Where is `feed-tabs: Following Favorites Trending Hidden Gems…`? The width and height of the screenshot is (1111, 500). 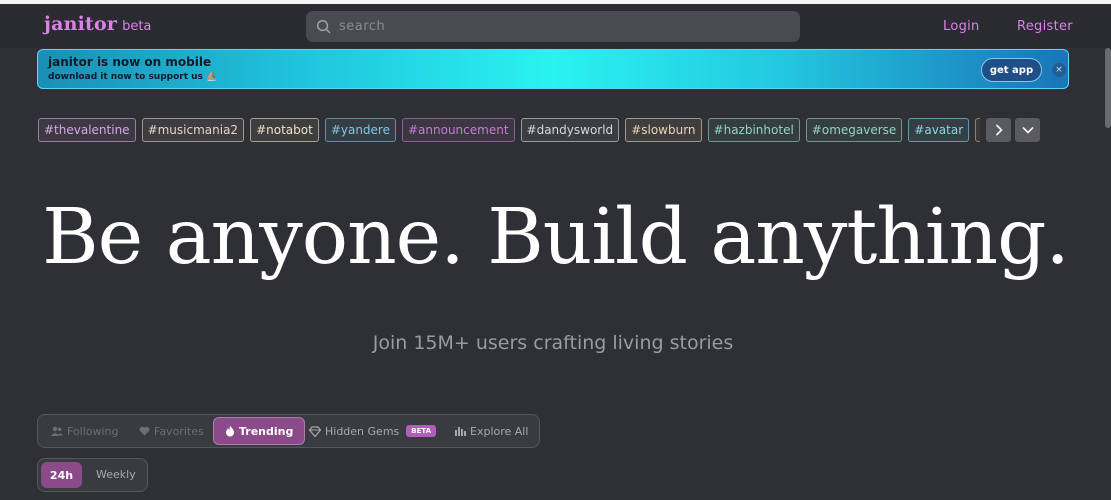 feed-tabs: Following Favorites Trending Hidden Gems… is located at coordinates (288, 431).